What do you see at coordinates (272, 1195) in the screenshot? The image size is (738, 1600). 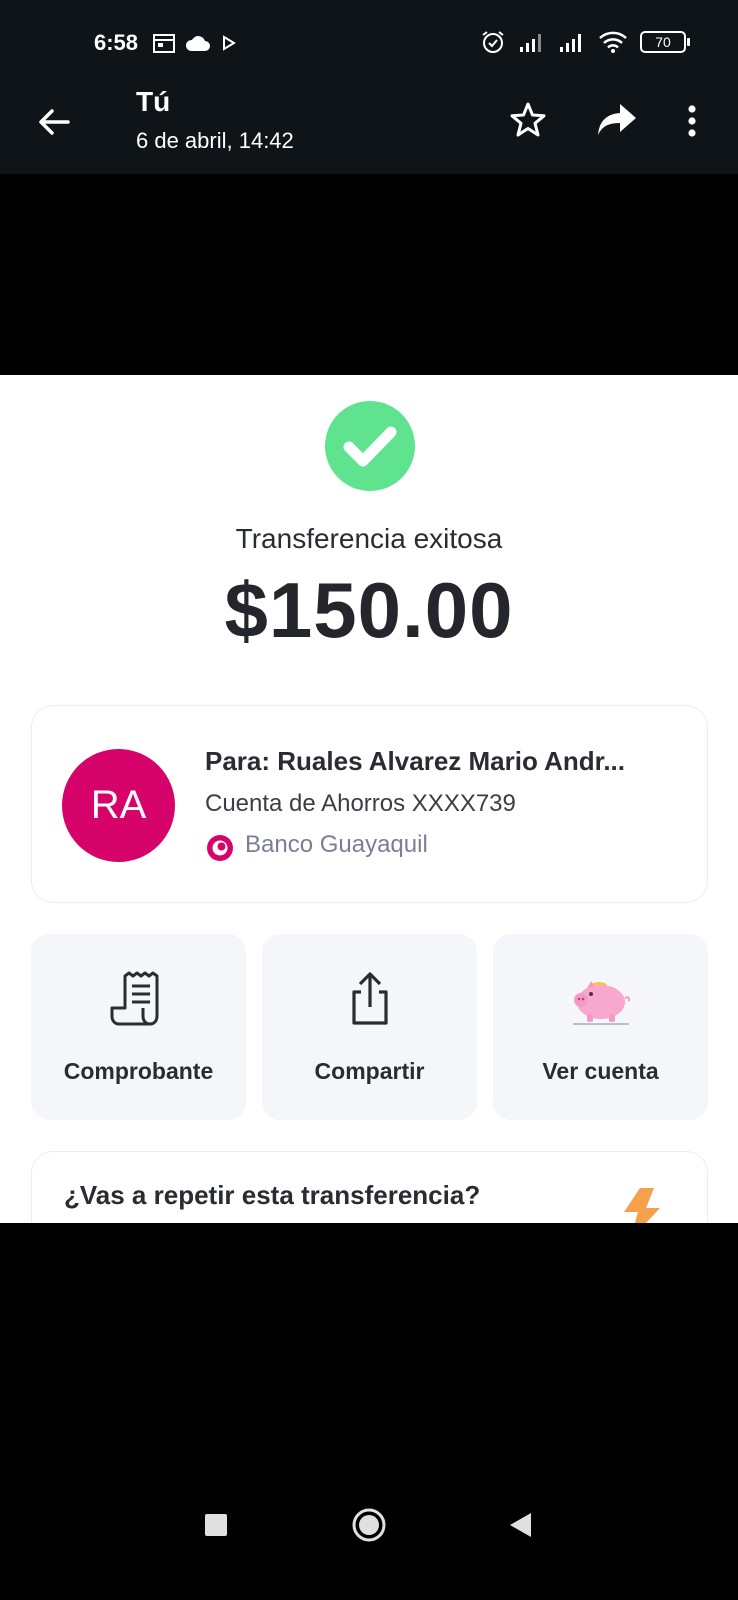 I see `repeat-transfer-prompt: ¿Vas a repetir esta transferencia?` at bounding box center [272, 1195].